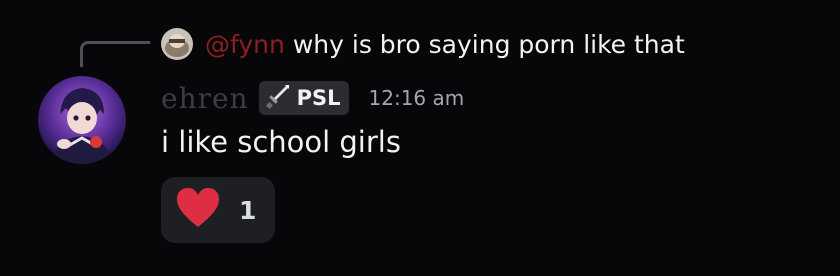 This screenshot has width=840, height=276. I want to click on timestamp: 12:16 am, so click(417, 98).